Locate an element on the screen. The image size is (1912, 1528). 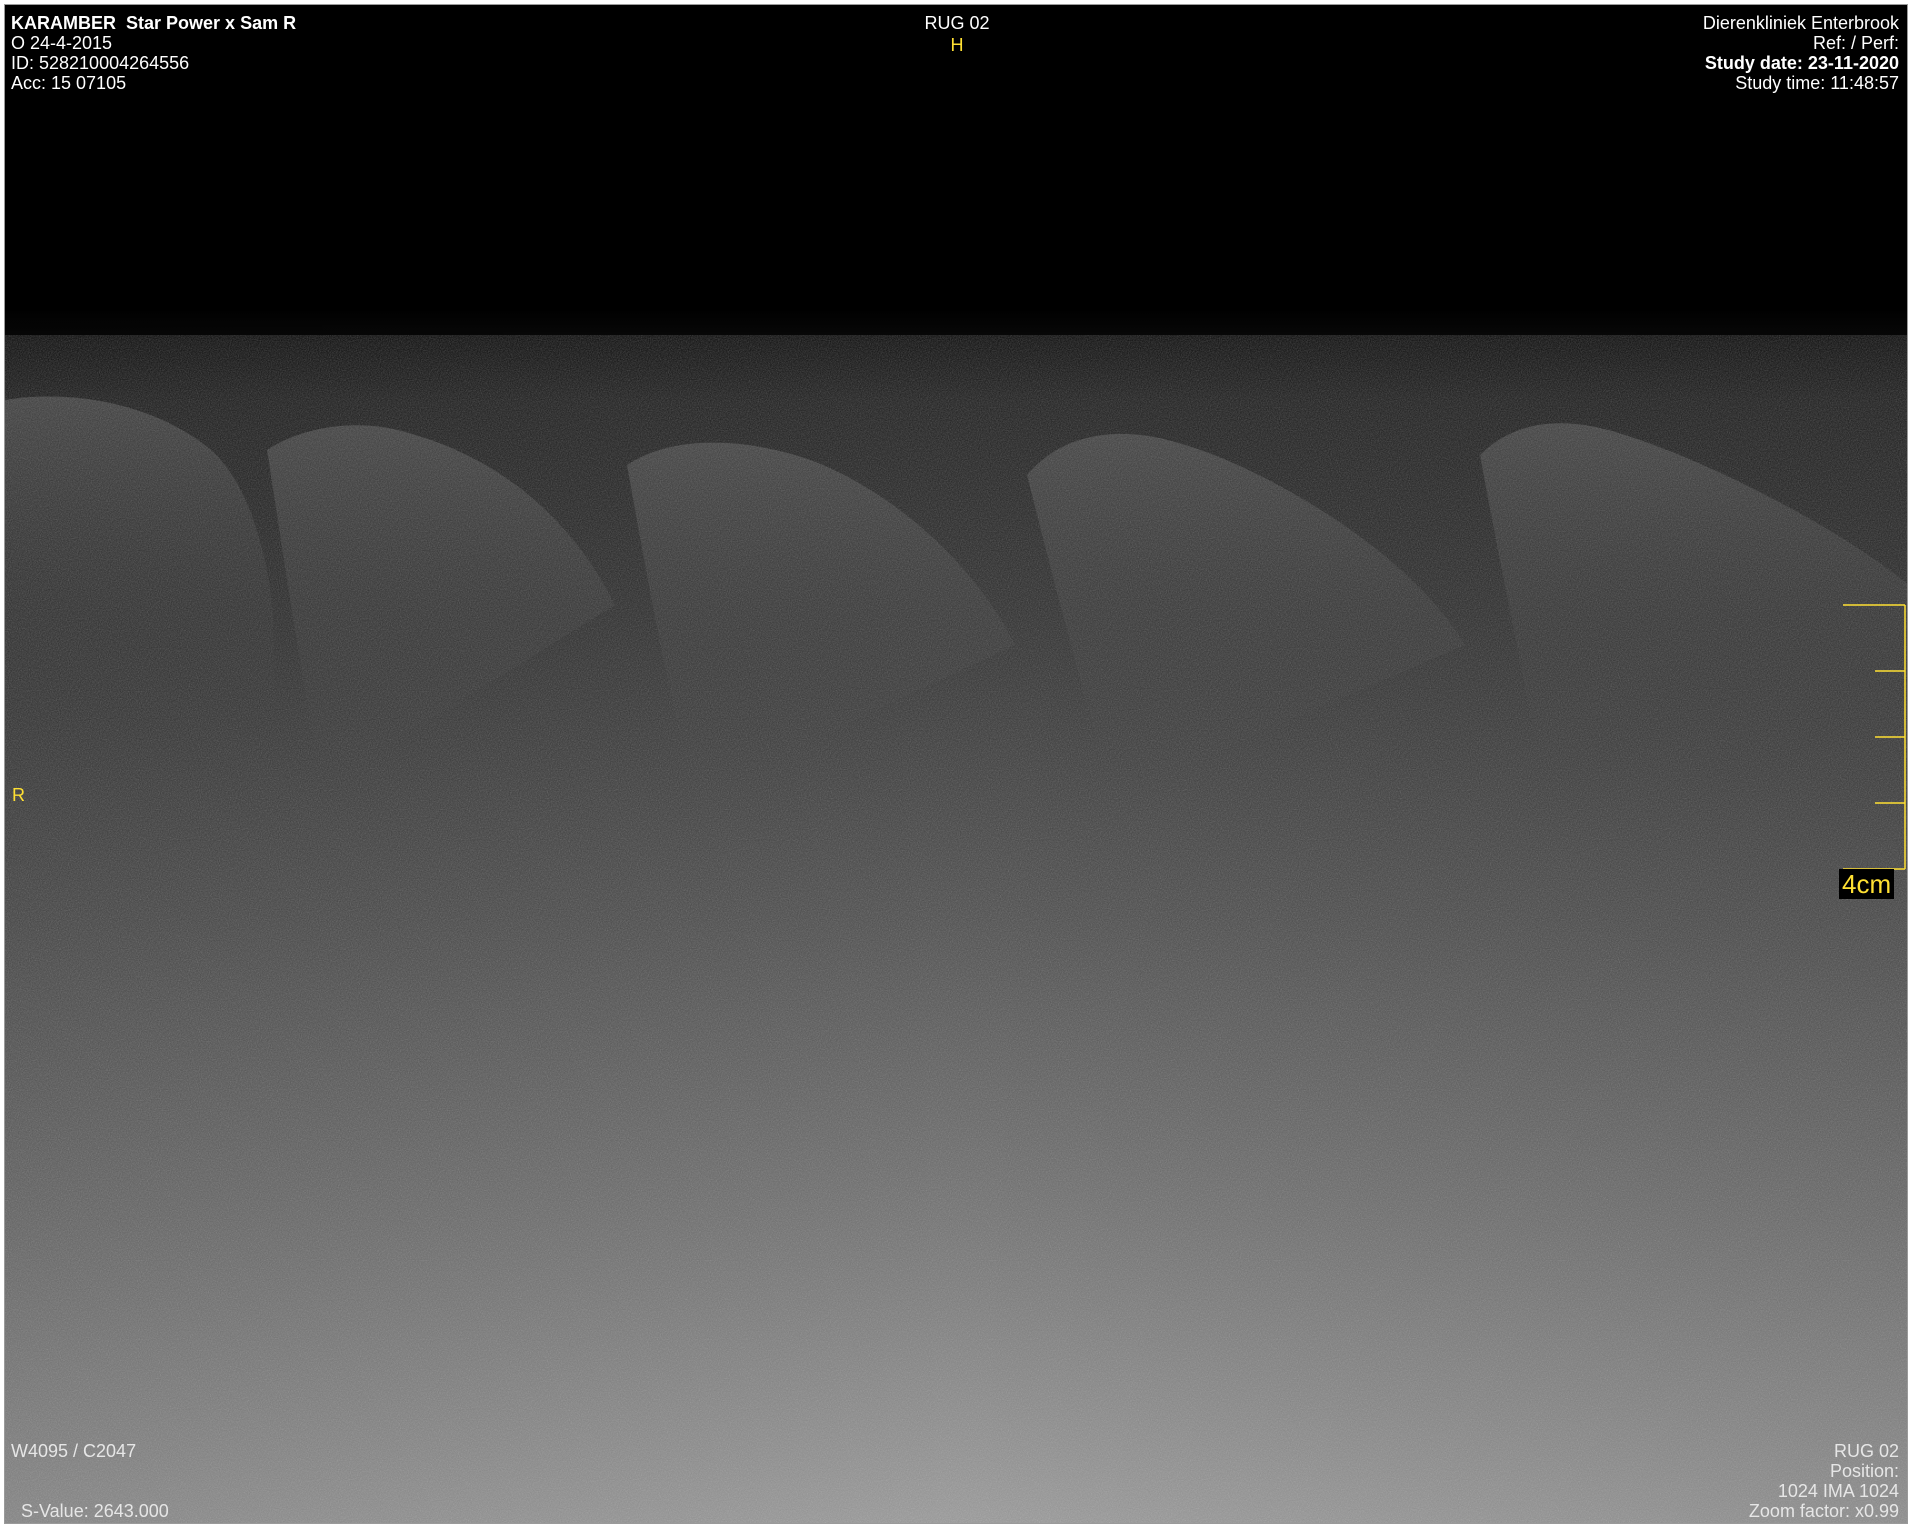
zoom-factor: Zoom factor: x0.99 is located at coordinates (1823, 1511).